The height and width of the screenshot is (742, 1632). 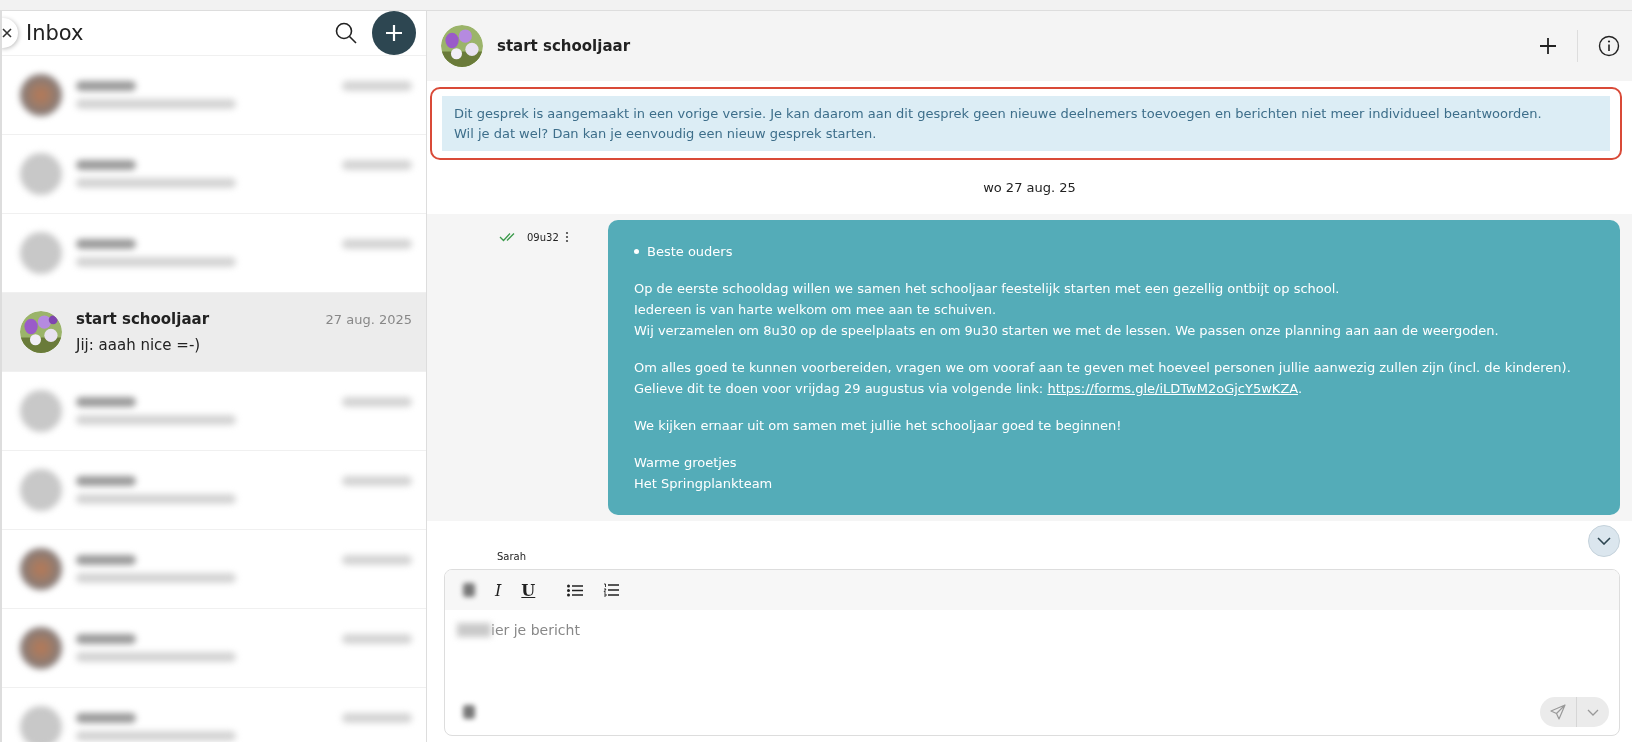 I want to click on message-text: Het Springplankteam, so click(x=704, y=483).